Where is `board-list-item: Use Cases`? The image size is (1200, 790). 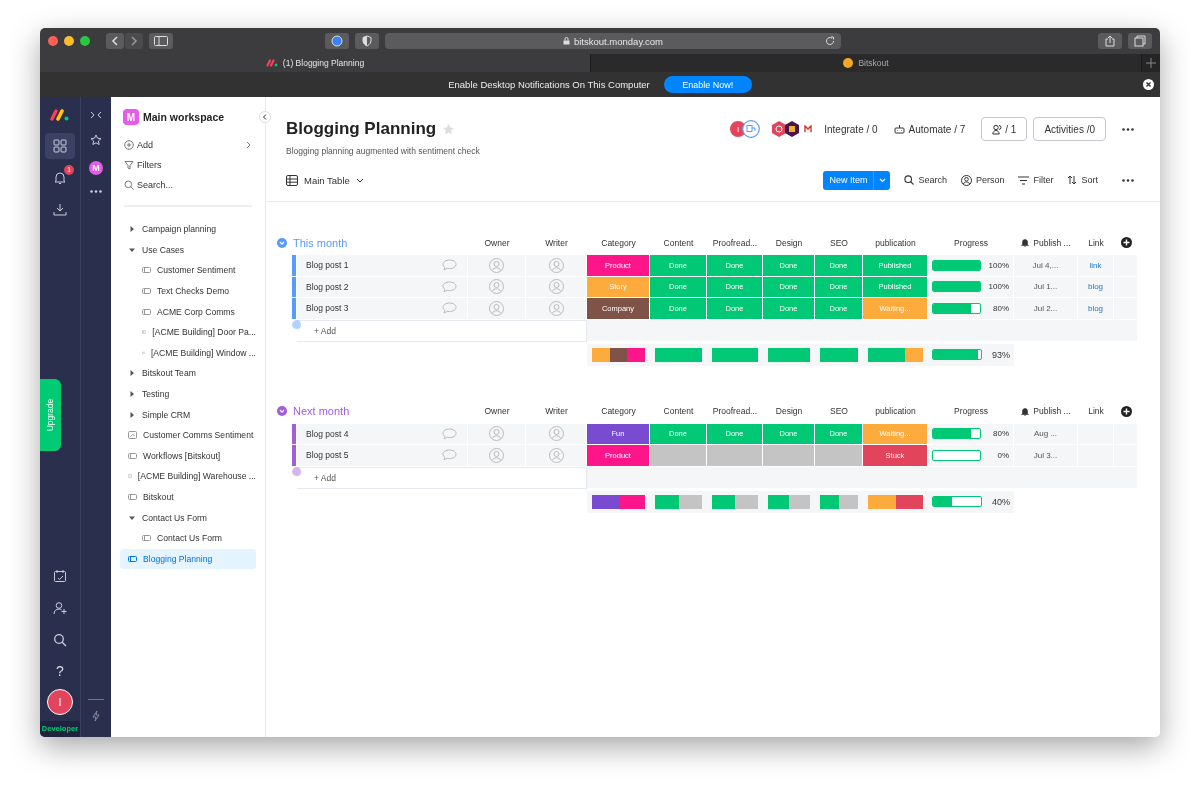 board-list-item: Use Cases is located at coordinates (188, 250).